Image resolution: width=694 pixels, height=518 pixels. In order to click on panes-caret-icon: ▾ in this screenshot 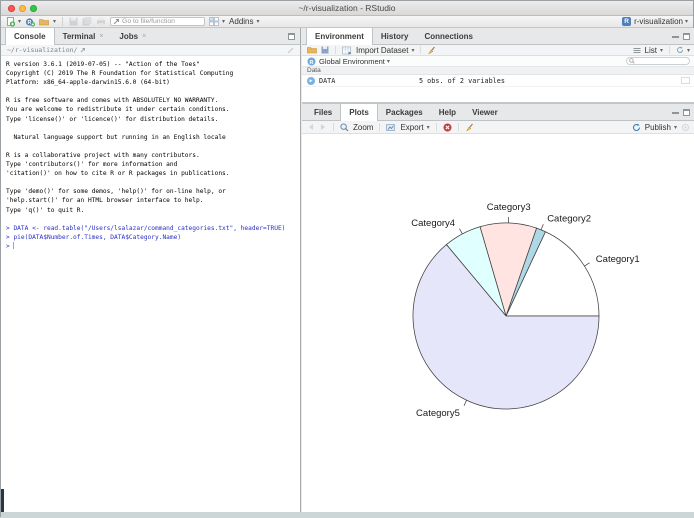, I will do `click(223, 21)`.